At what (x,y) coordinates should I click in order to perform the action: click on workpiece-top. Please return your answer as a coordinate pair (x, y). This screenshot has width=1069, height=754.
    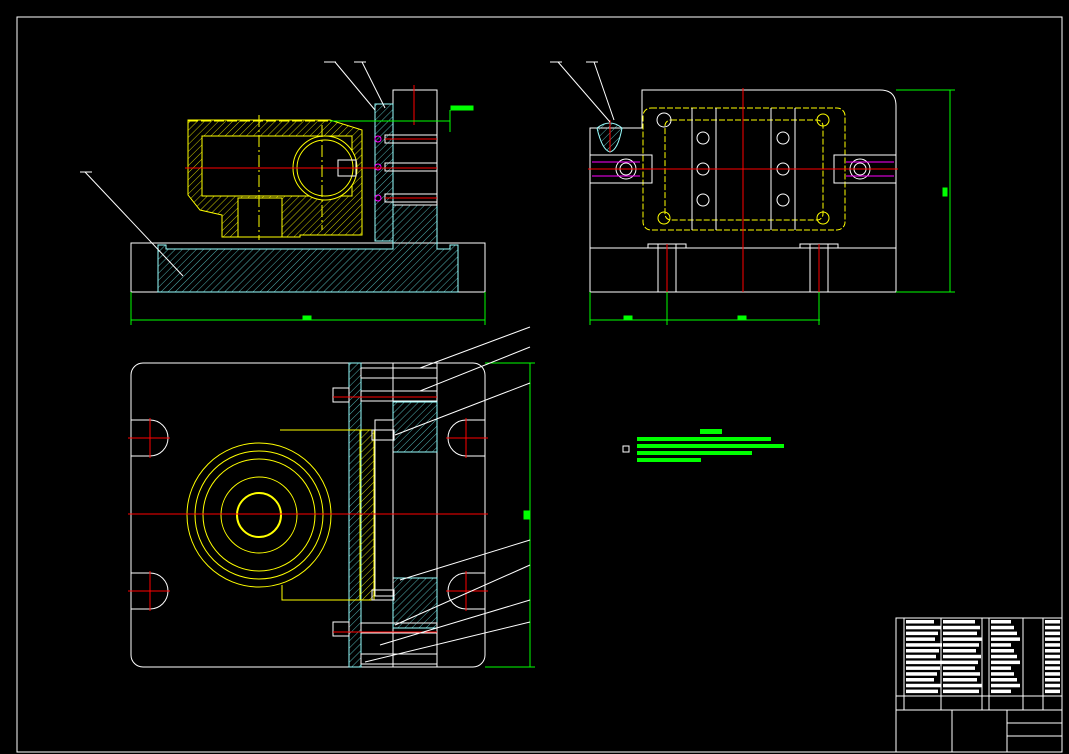
    Looking at the image, I should click on (280, 515).